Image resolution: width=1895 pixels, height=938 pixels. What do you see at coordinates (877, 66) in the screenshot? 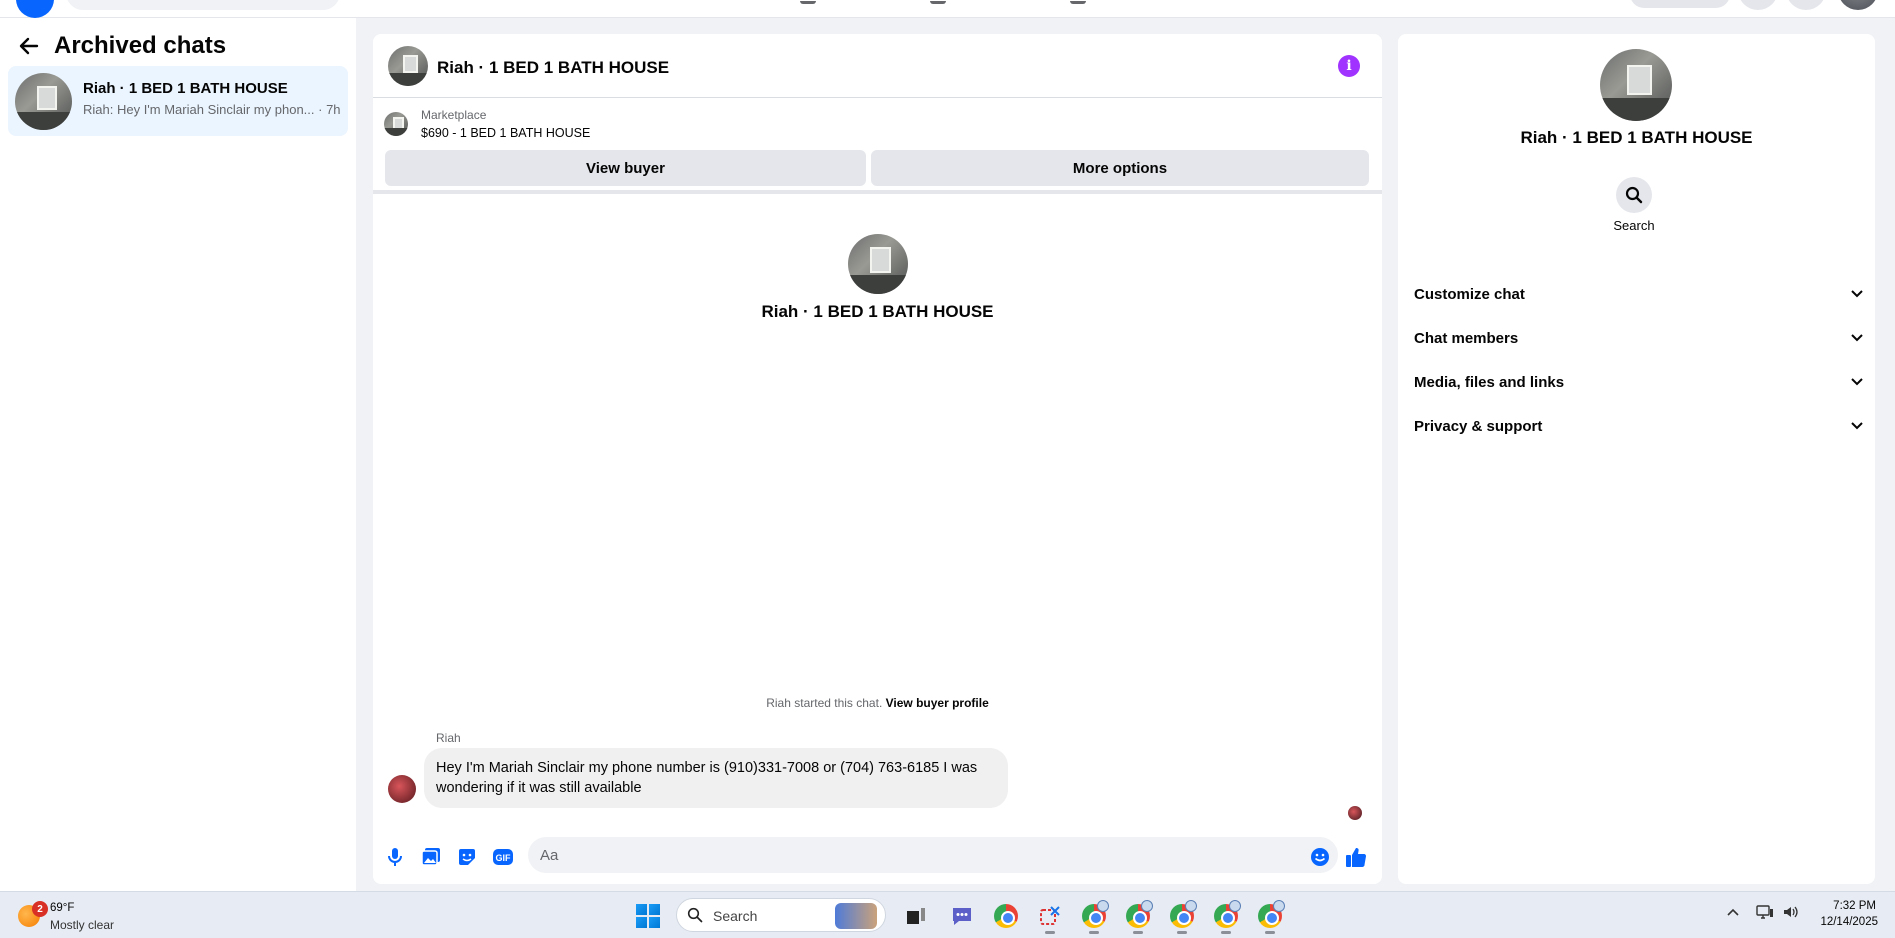
I see `conversation-header: Riah · 1 BED 1 BATH HOUSE i` at bounding box center [877, 66].